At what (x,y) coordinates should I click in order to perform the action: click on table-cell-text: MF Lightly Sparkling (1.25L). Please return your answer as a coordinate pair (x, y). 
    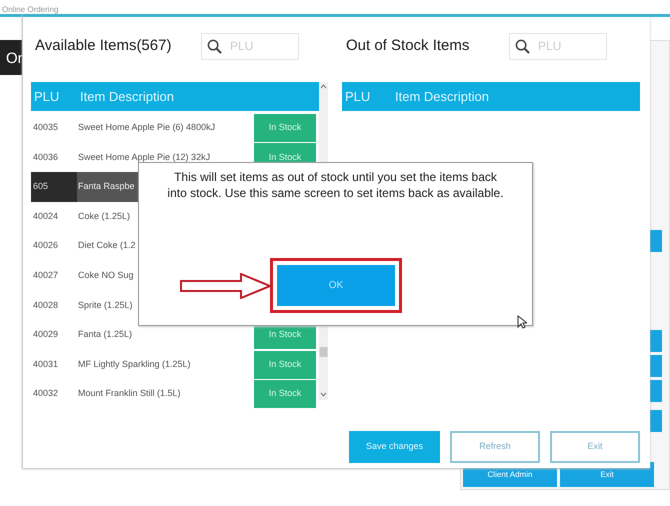
    Looking at the image, I should click on (134, 364).